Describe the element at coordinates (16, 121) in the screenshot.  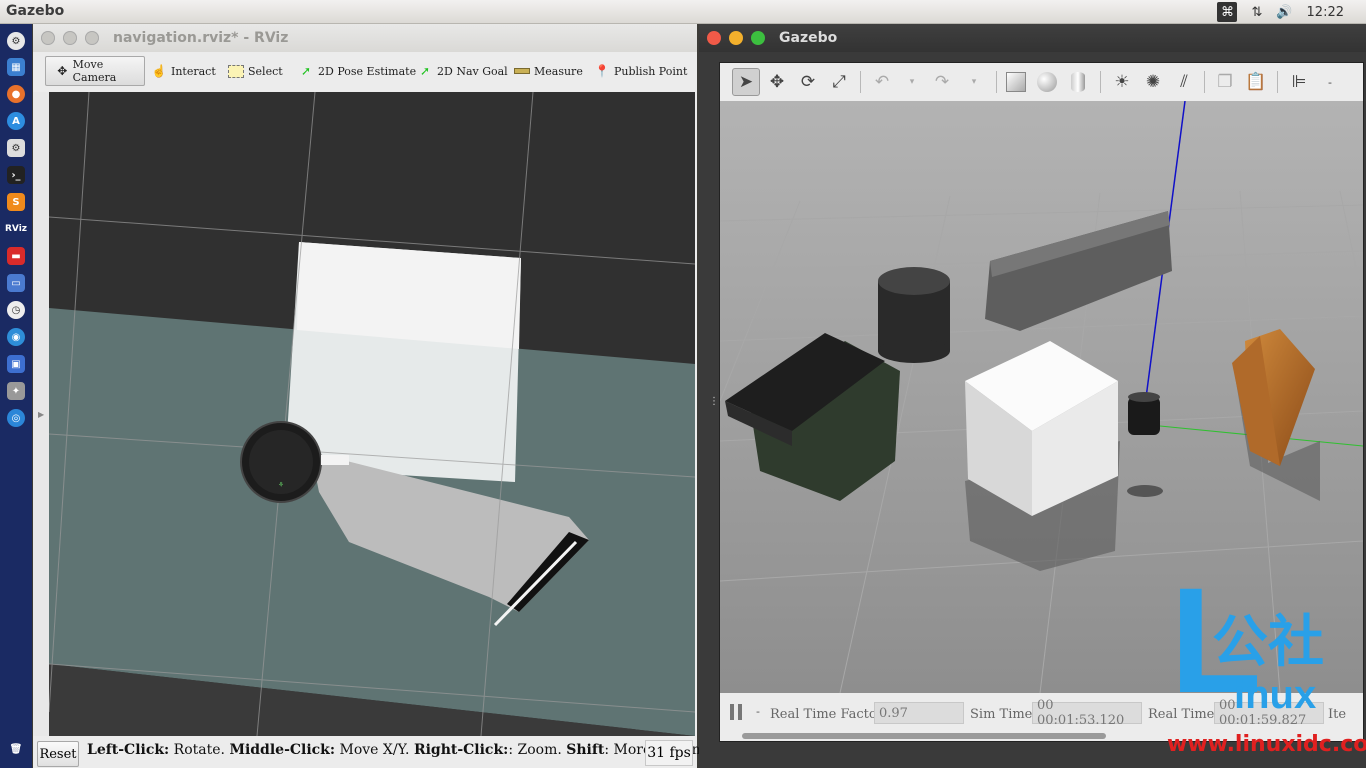
I see `appcenter-icon: A` at that location.